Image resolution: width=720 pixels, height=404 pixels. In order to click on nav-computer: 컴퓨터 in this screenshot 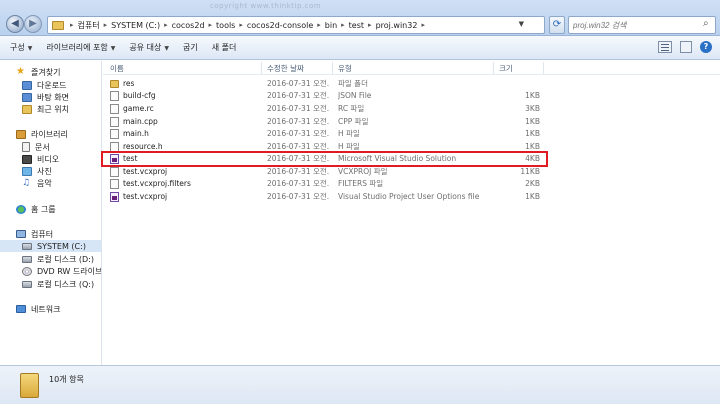, I will do `click(34, 234)`.